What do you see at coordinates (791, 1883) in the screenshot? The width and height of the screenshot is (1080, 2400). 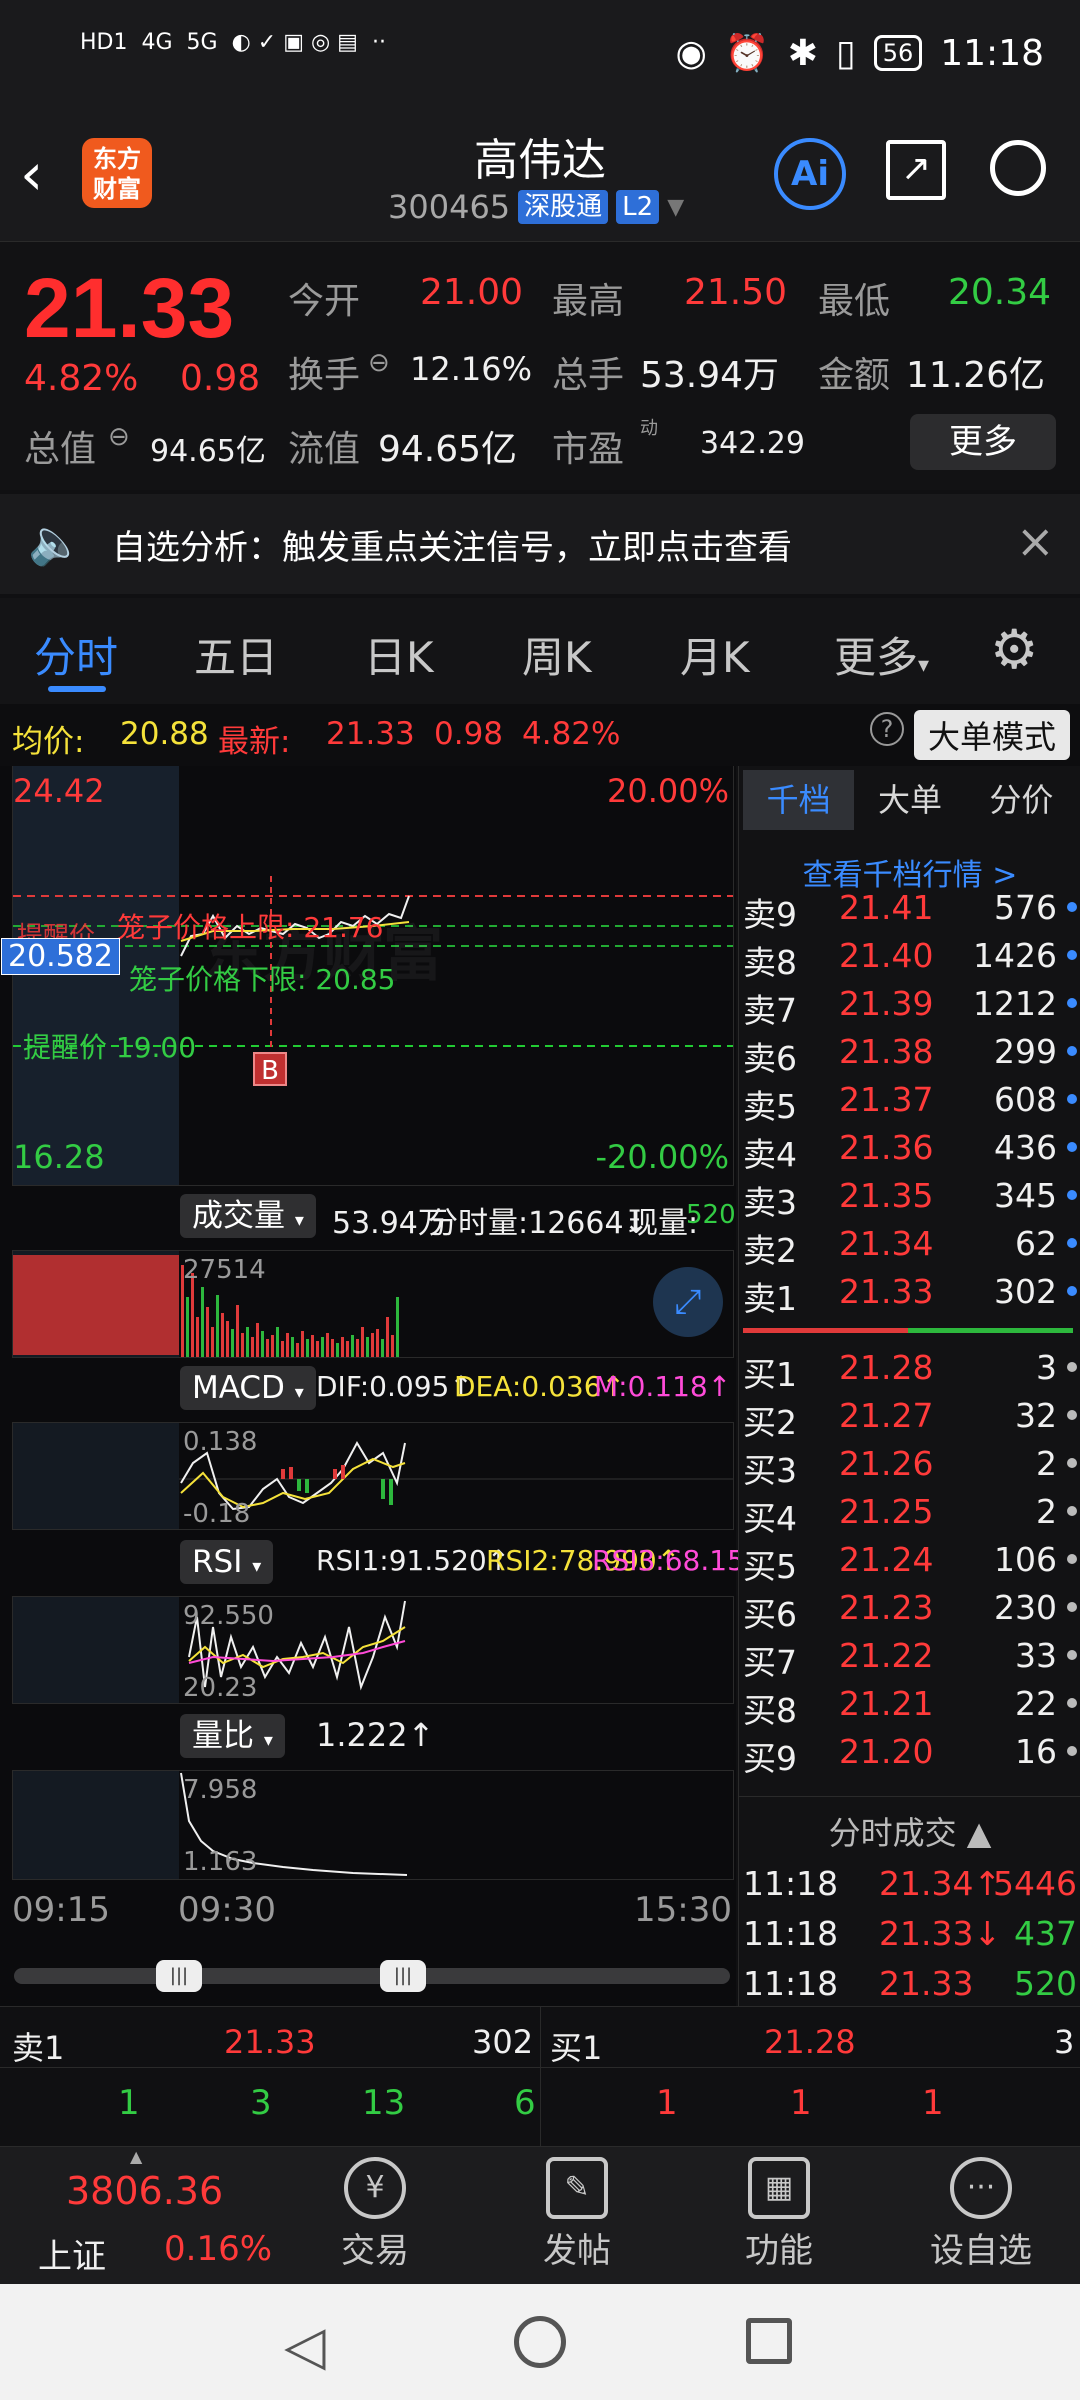 I see `trade-time: 11:18` at bounding box center [791, 1883].